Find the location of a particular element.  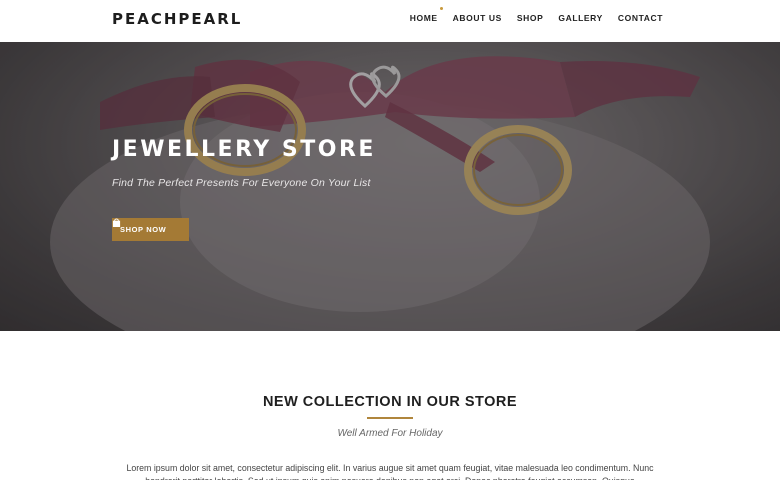

collection-title: NEW COLLECTION IN OUR STORE is located at coordinates (390, 402).